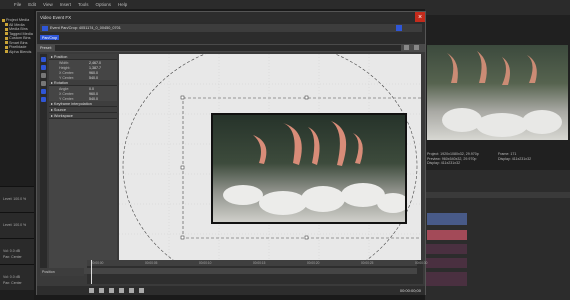 The height and width of the screenshot is (300, 570). I want to click on transport-bar: 00:00:00;00, so click(231, 290).